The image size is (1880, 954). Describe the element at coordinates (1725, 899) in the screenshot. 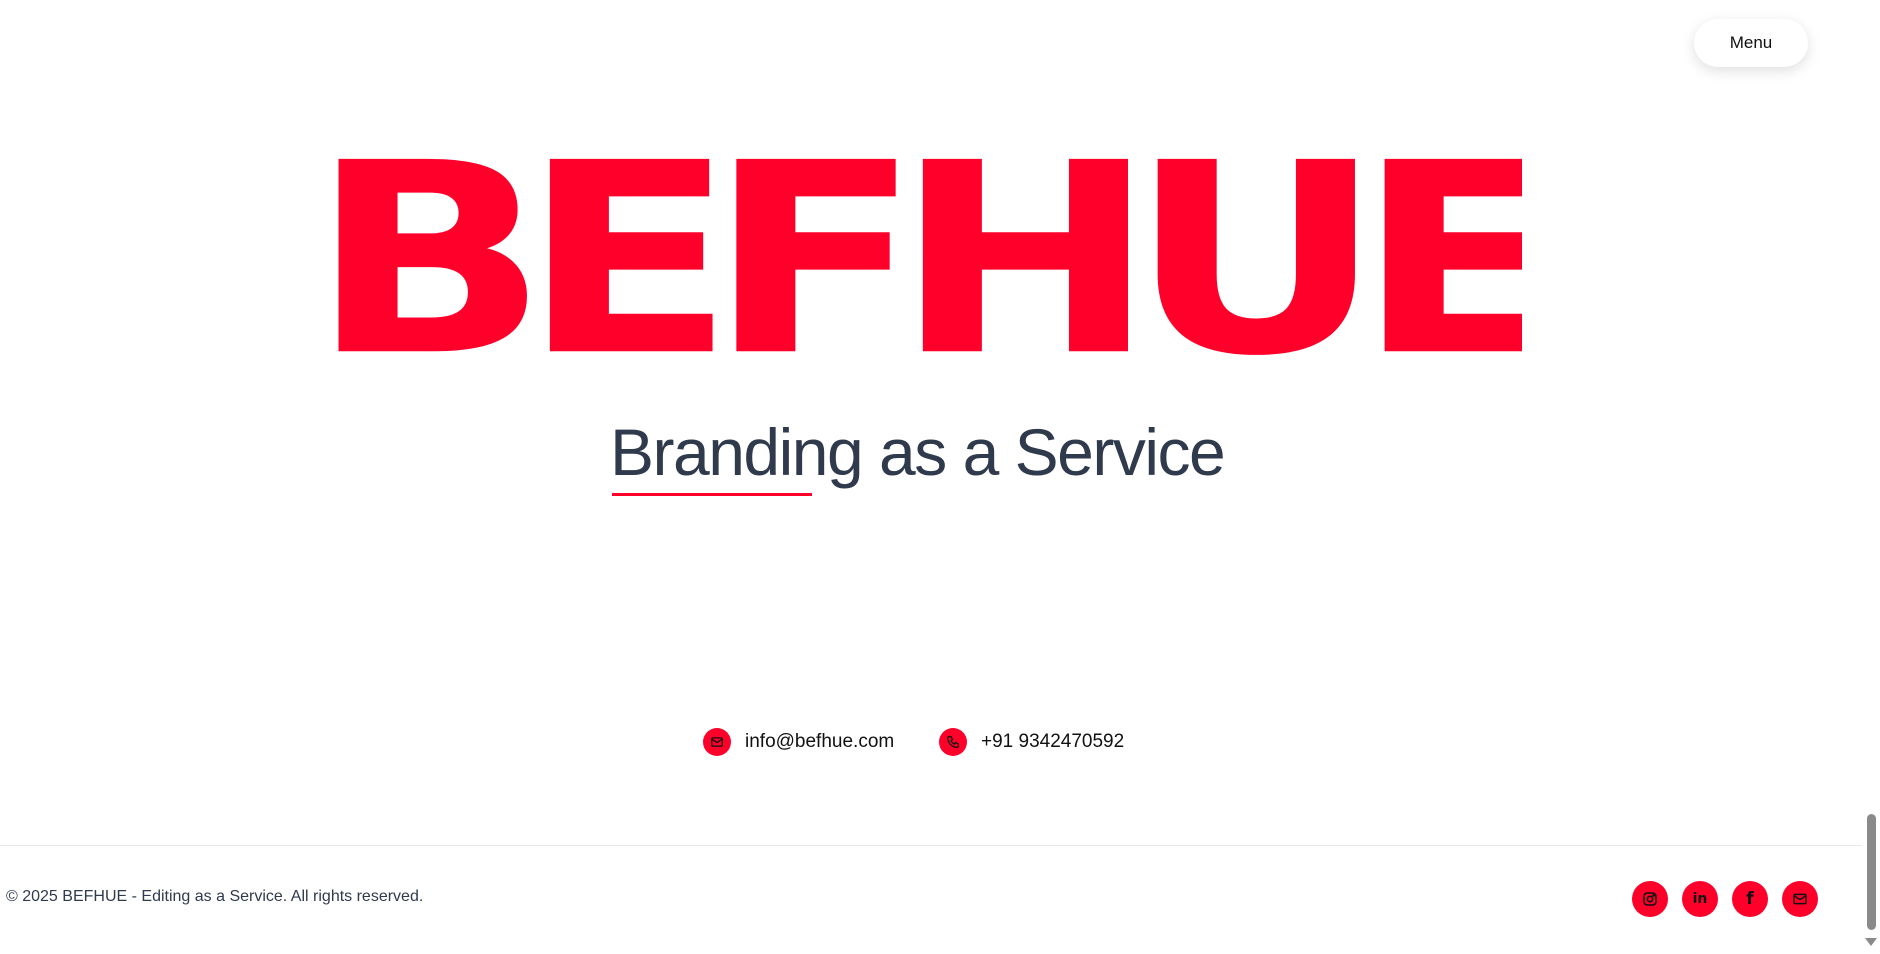

I see `social-links: in f` at that location.